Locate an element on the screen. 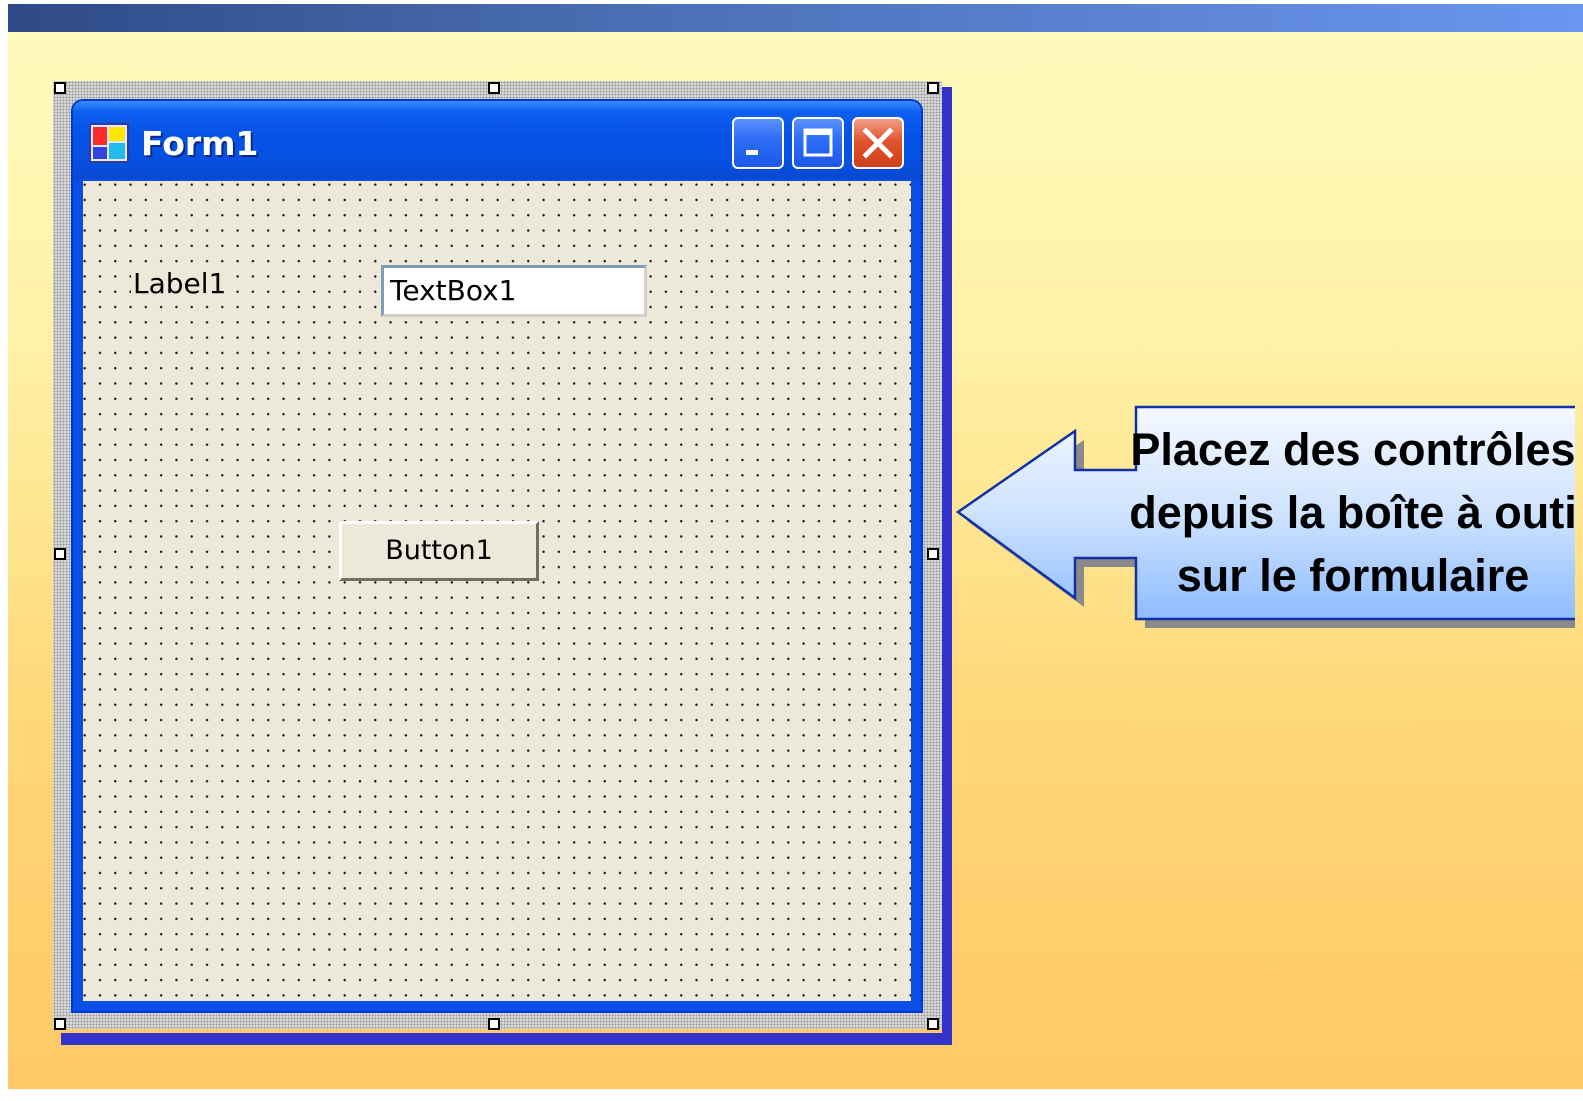 The height and width of the screenshot is (1101, 1583). close-button is located at coordinates (878, 143).